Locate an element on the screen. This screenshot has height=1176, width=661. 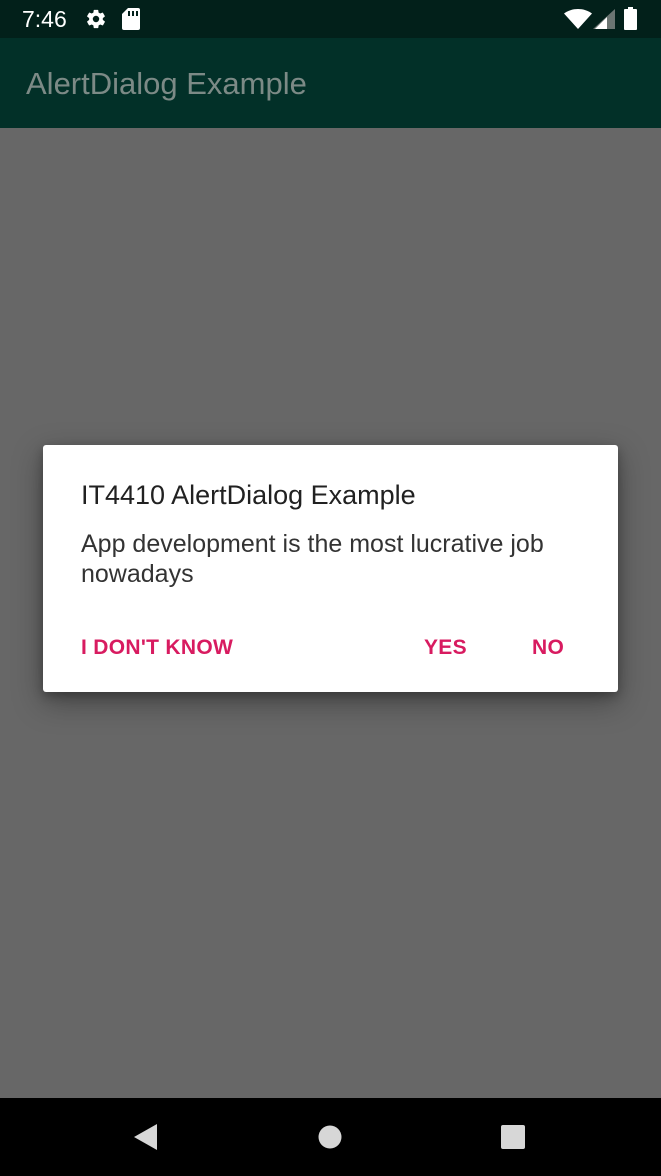
app-title: AlertDialog Example is located at coordinates (166, 83).